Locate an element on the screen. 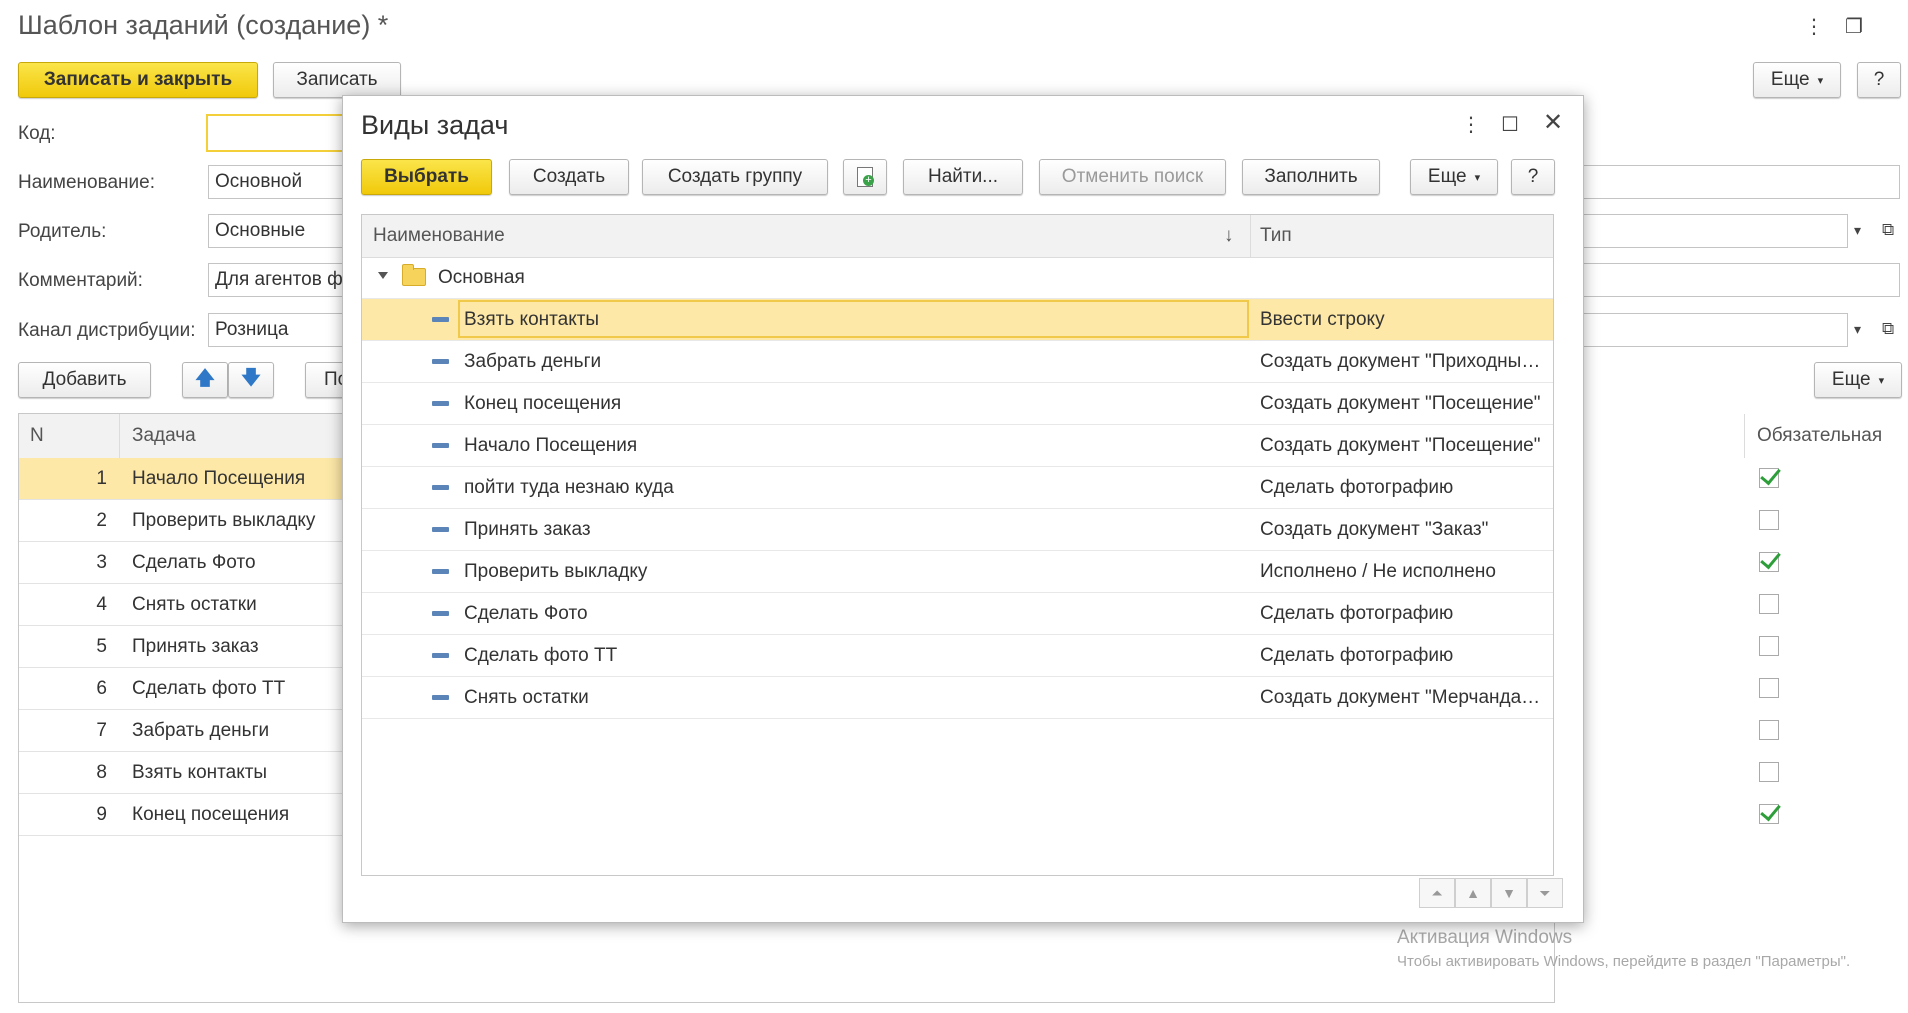  row-number: 4 is located at coordinates (101, 604).